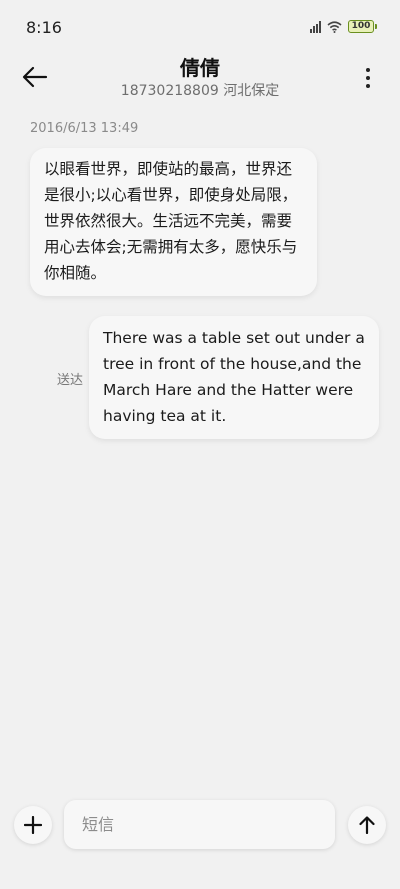  I want to click on contact-name: 倩倩, so click(200, 68).